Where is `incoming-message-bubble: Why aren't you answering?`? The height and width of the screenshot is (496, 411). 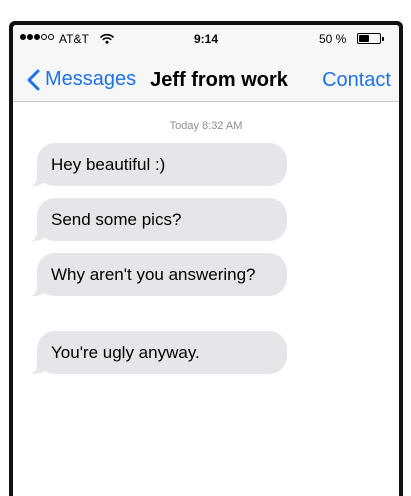 incoming-message-bubble: Why aren't you answering? is located at coordinates (152, 275).